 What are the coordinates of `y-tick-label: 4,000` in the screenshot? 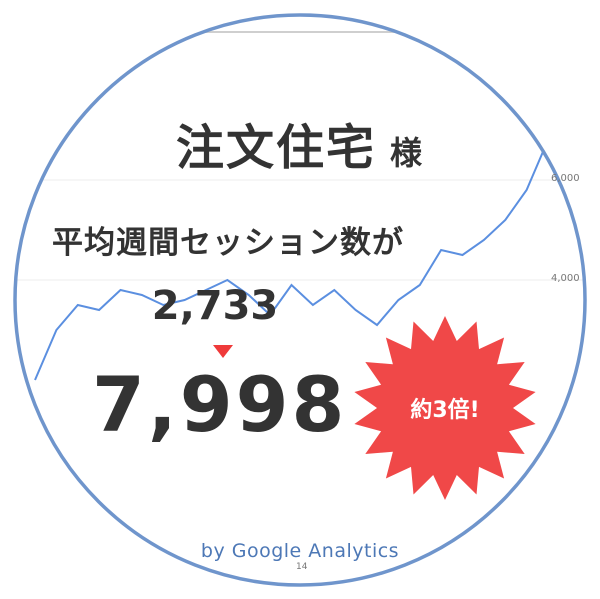 It's located at (565, 278).